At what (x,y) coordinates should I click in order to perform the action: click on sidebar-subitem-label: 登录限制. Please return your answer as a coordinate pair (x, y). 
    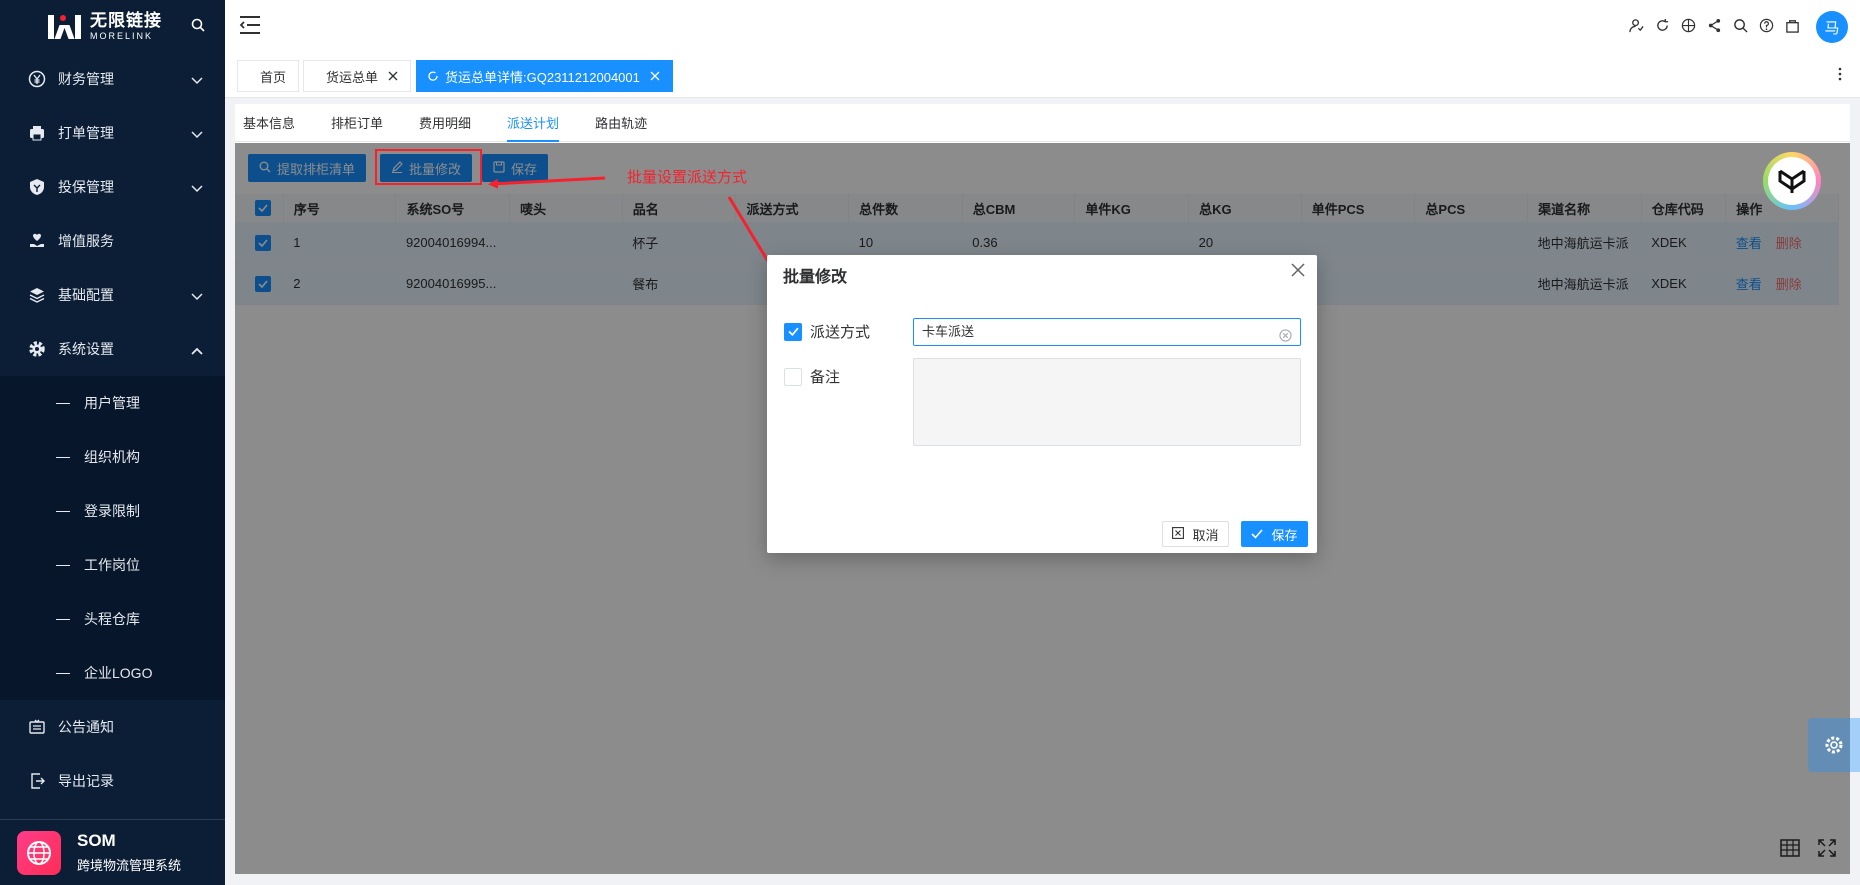
    Looking at the image, I should click on (112, 511).